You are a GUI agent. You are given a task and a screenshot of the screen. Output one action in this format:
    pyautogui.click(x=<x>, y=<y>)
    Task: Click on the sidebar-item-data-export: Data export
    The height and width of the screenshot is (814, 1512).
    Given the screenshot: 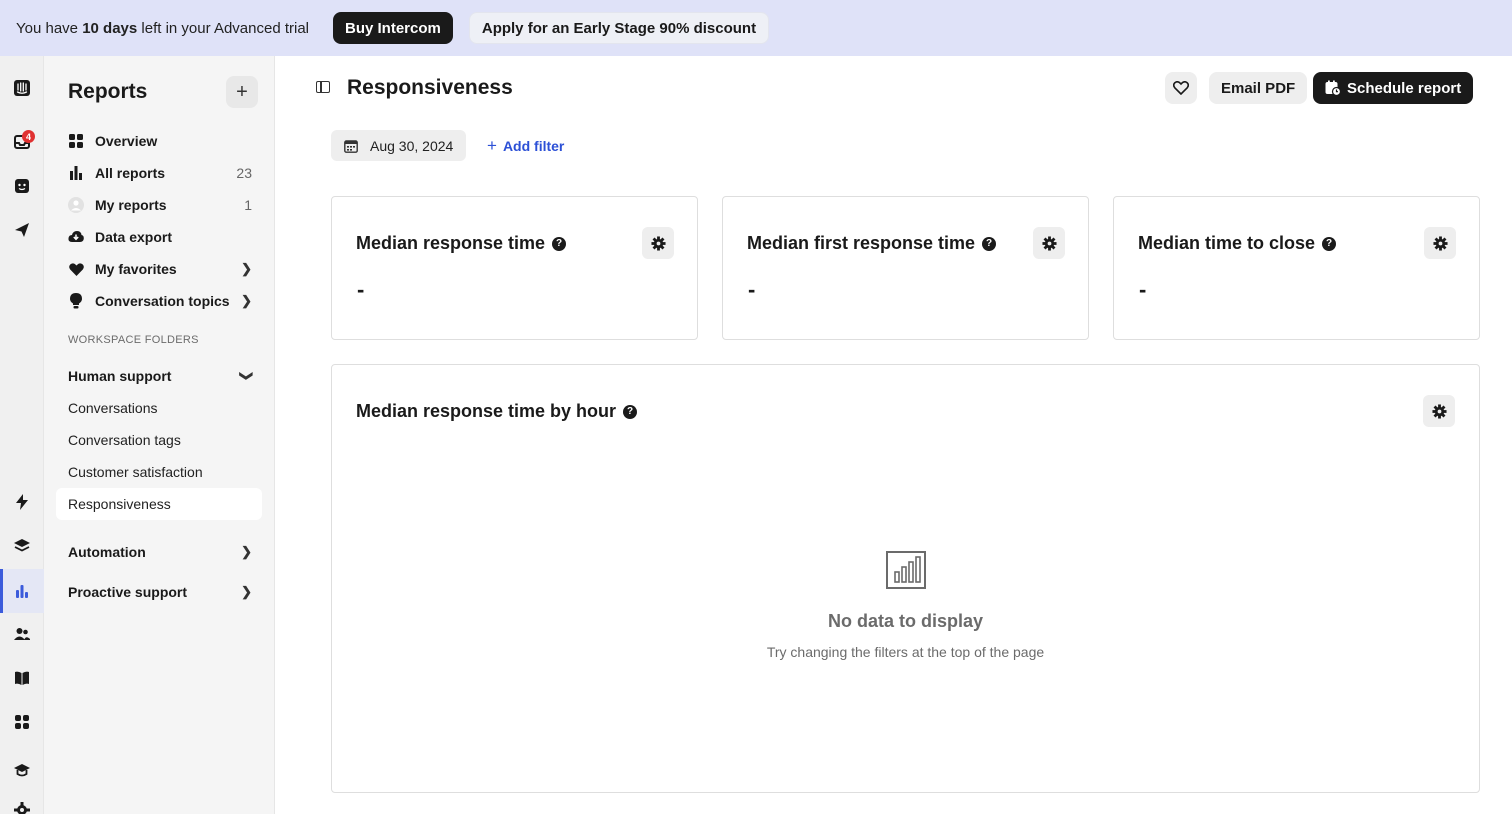 What is the action you would take?
    pyautogui.click(x=160, y=237)
    